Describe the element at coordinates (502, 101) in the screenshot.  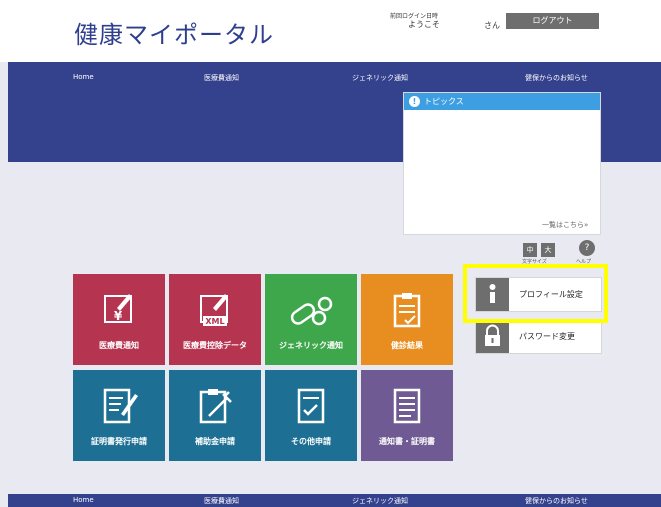
I see `topics-header: ! トピックス` at that location.